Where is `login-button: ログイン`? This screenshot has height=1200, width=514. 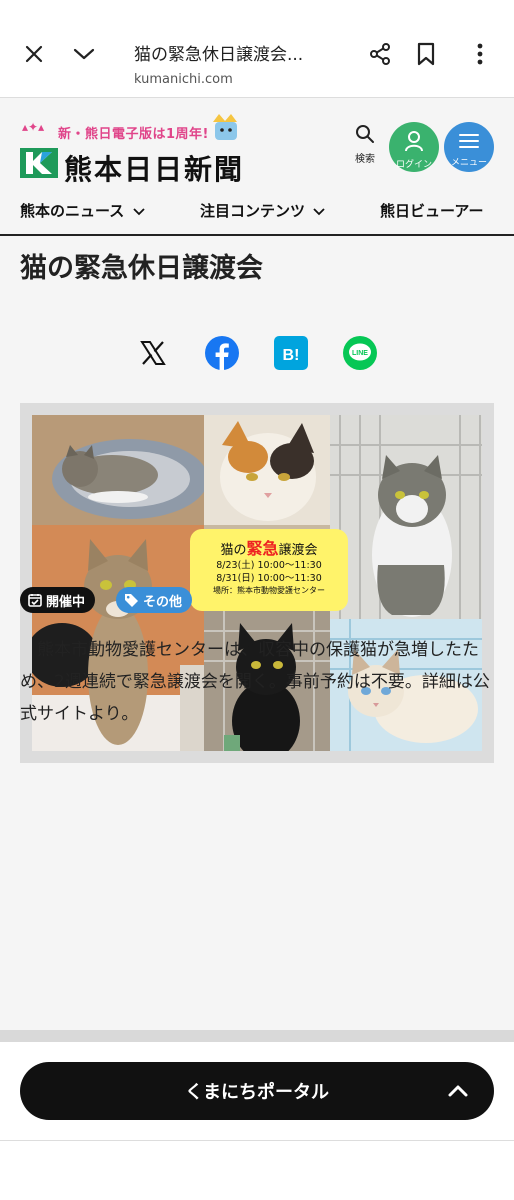 login-button: ログイン is located at coordinates (414, 147).